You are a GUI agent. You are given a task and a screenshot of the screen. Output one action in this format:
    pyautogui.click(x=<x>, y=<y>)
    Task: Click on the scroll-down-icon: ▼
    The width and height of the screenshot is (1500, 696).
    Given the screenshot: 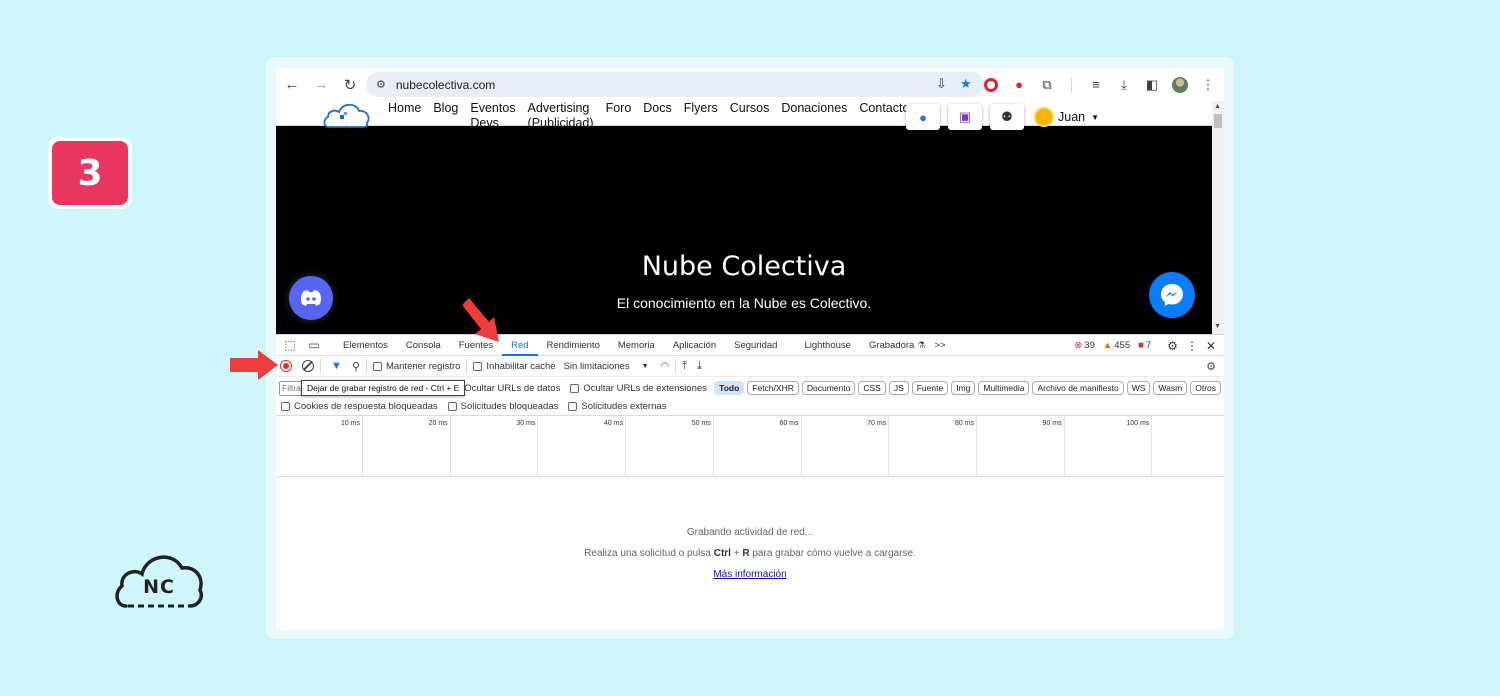 What is the action you would take?
    pyautogui.click(x=1217, y=326)
    